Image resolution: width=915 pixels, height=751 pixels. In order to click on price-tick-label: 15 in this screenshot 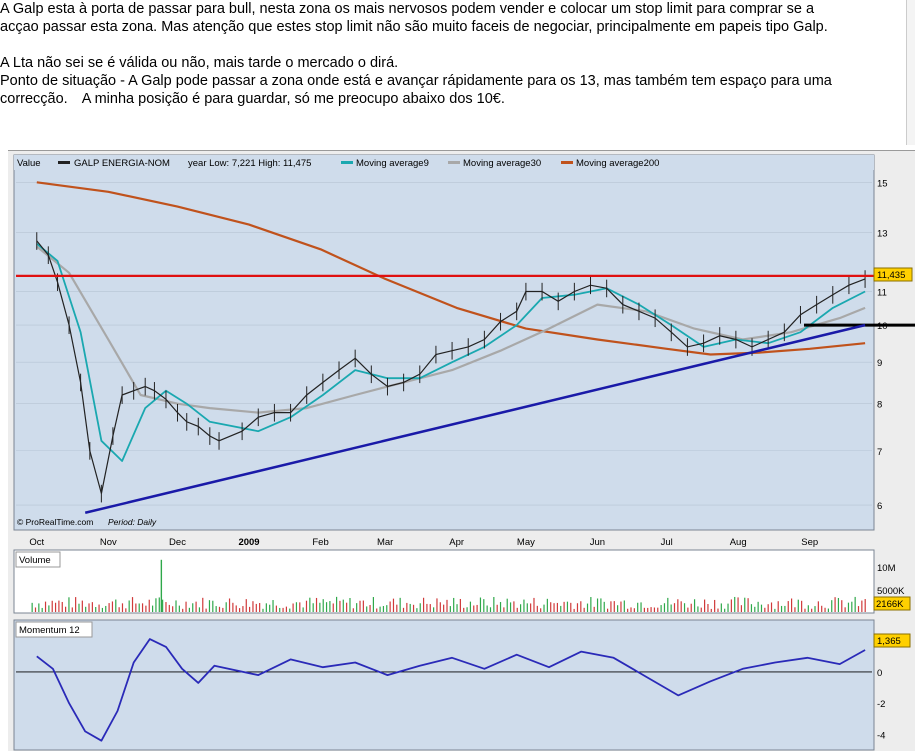, I will do `click(882, 183)`.